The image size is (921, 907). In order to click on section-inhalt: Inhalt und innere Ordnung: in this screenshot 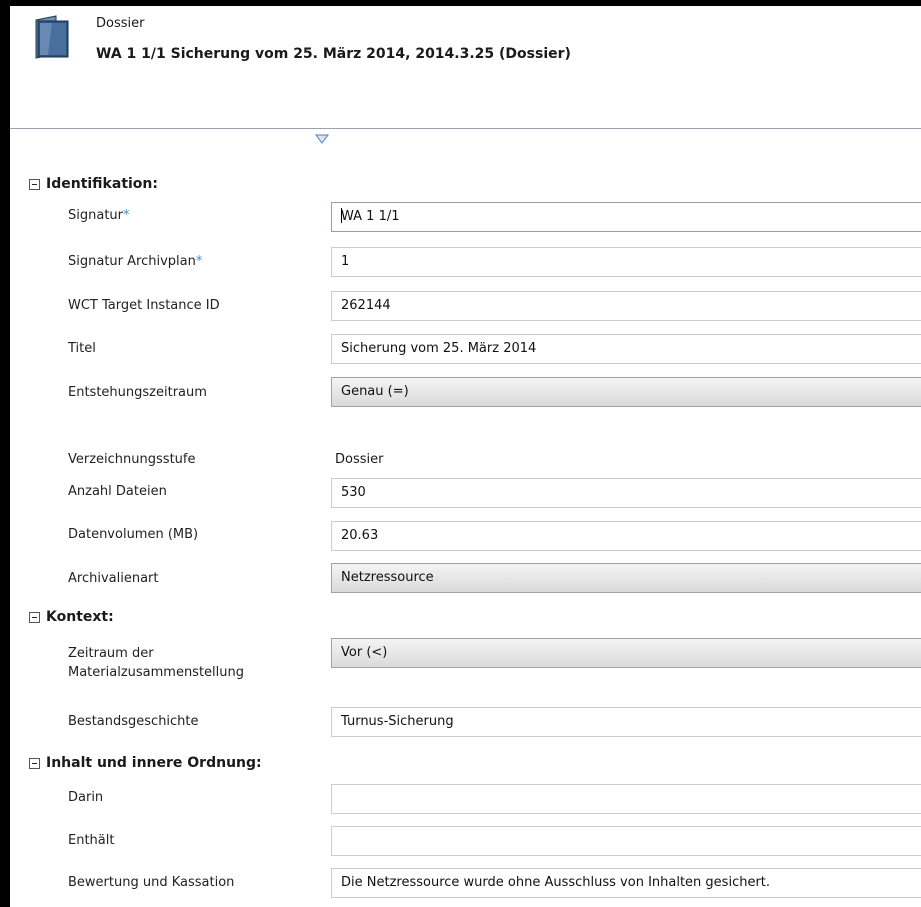, I will do `click(136, 763)`.